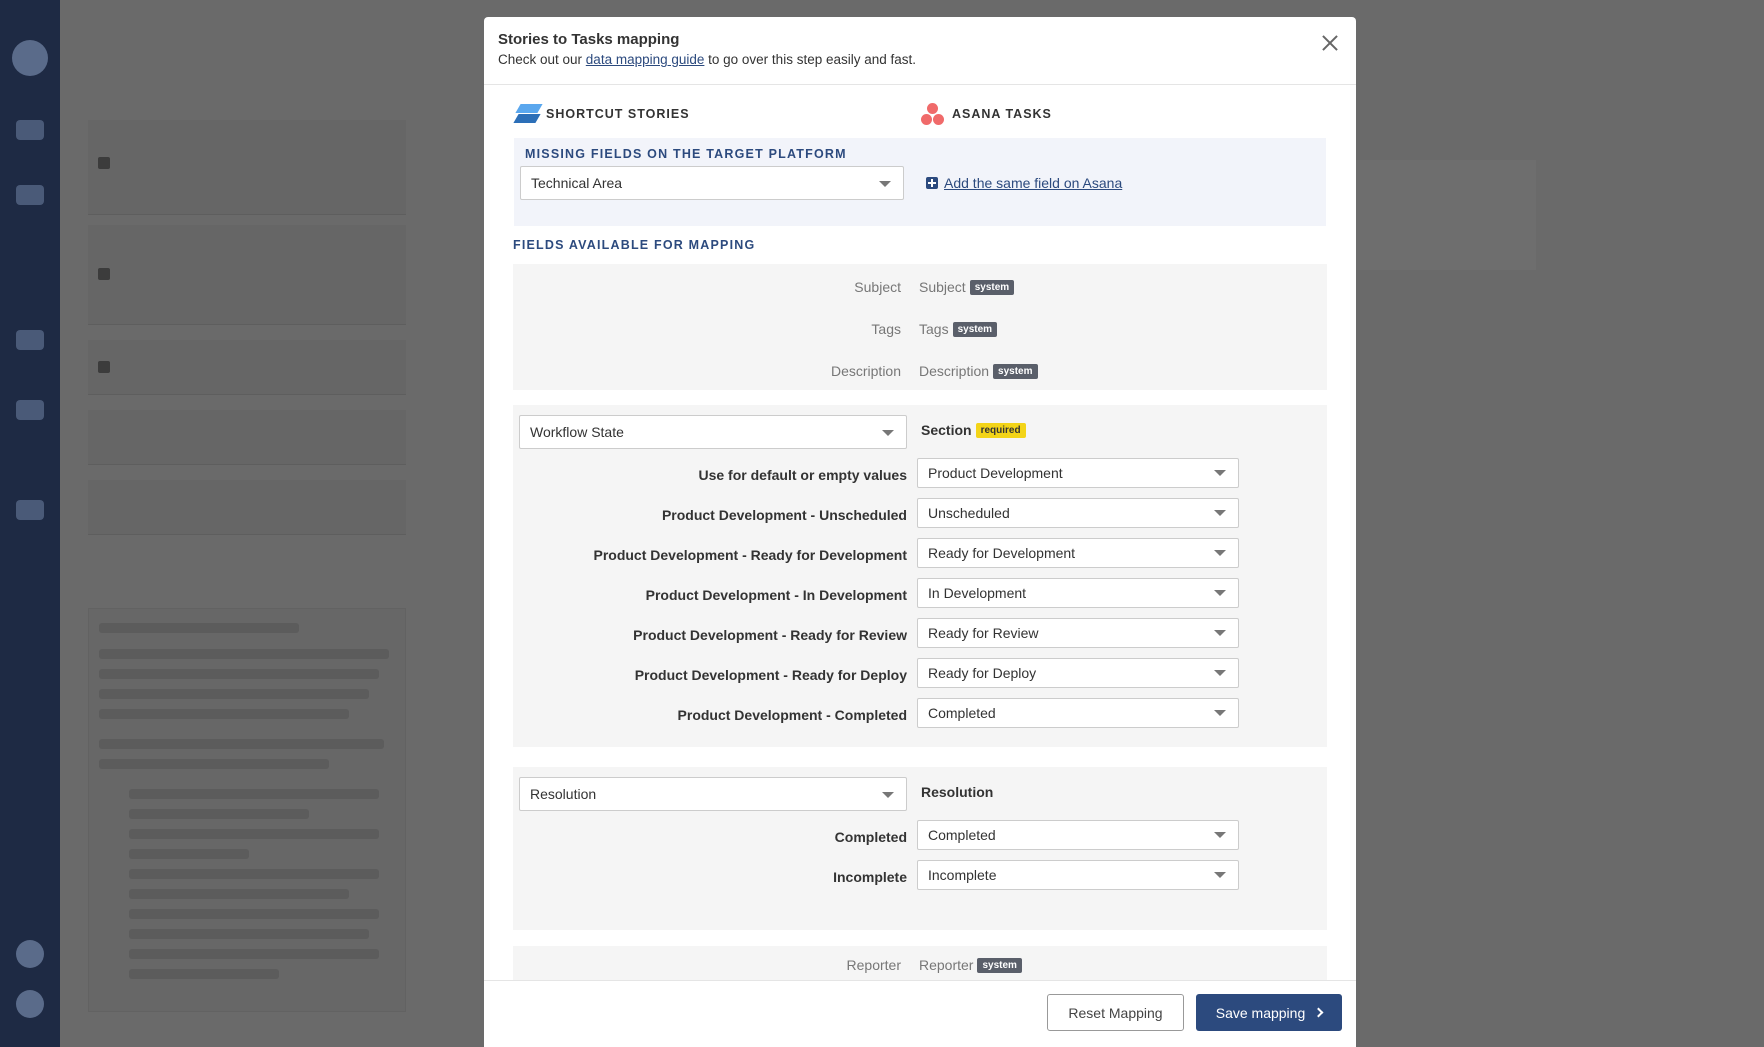 The width and height of the screenshot is (1764, 1047). Describe the element at coordinates (920, 373) in the screenshot. I see `system-row-description: Description Description system` at that location.